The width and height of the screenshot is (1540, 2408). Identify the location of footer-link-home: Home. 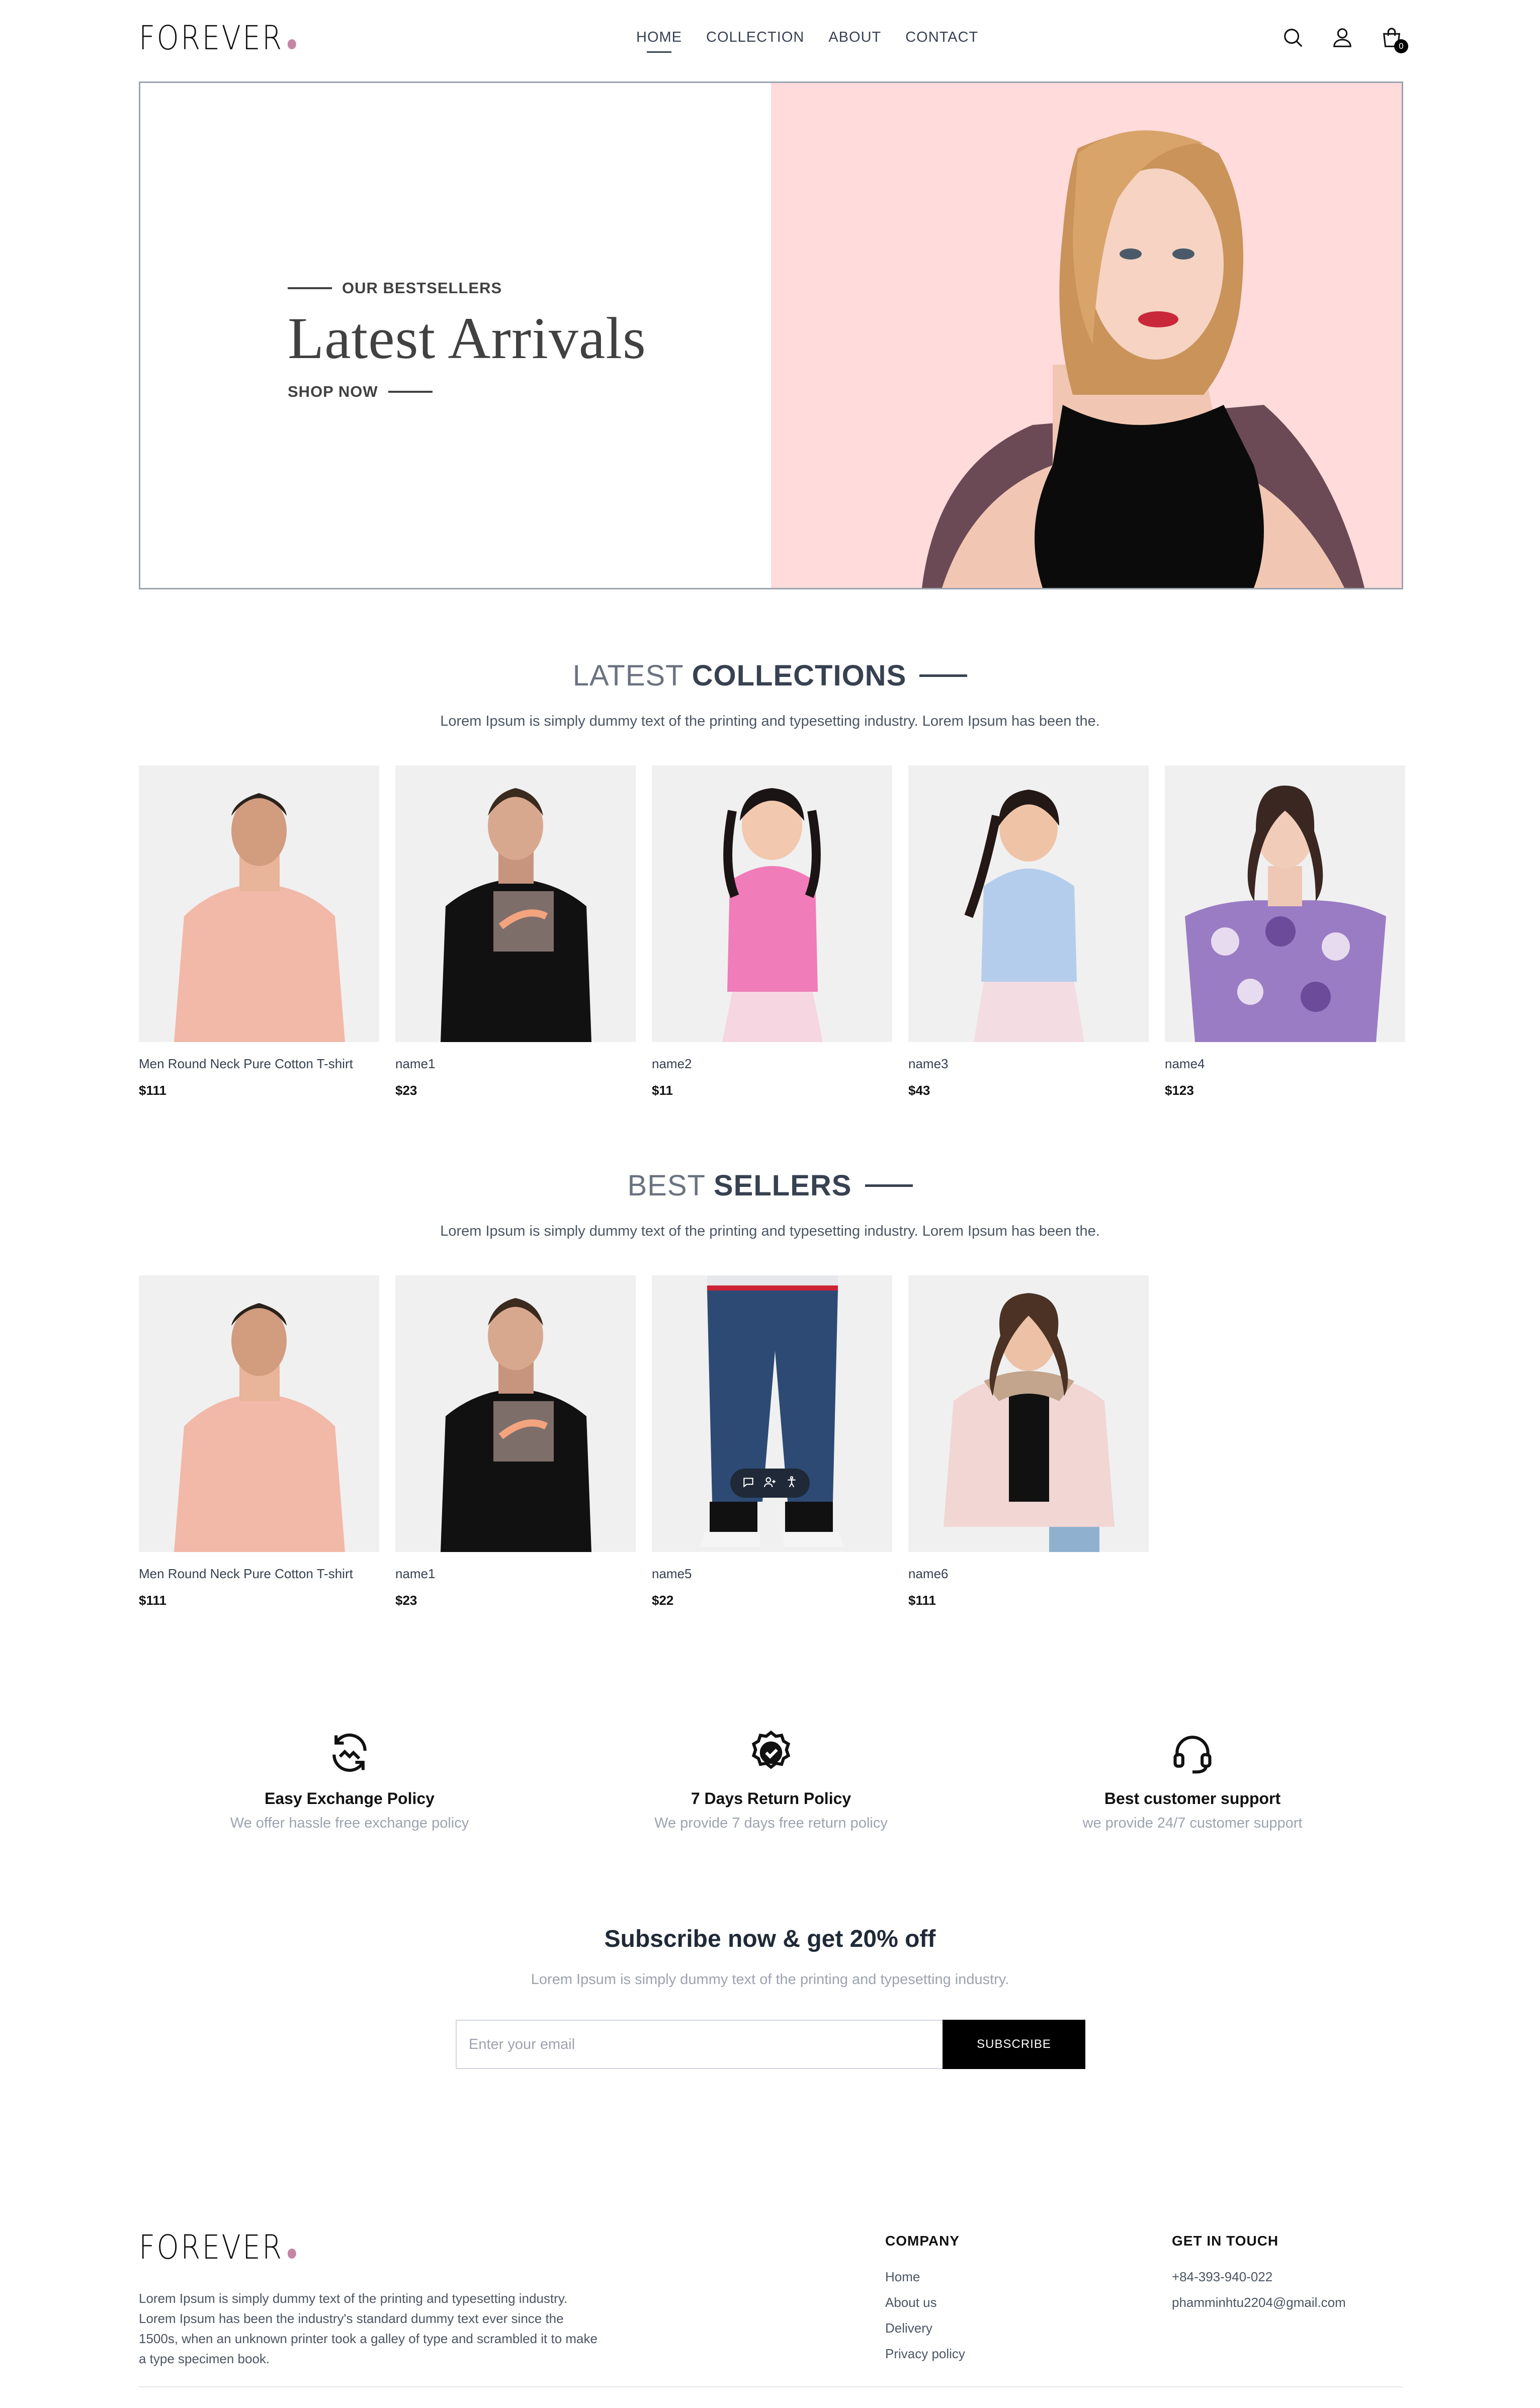
(925, 2277).